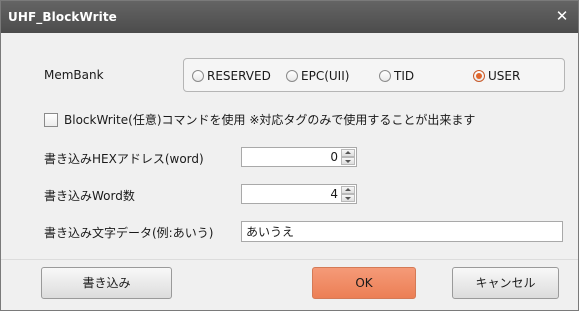  Describe the element at coordinates (504, 76) in the screenshot. I see `radio-user-label: USER` at that location.